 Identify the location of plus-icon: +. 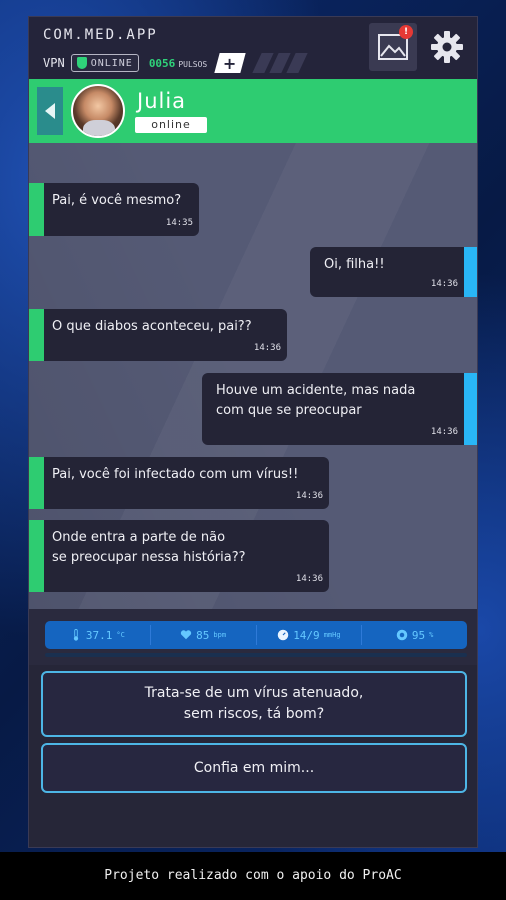
(230, 63).